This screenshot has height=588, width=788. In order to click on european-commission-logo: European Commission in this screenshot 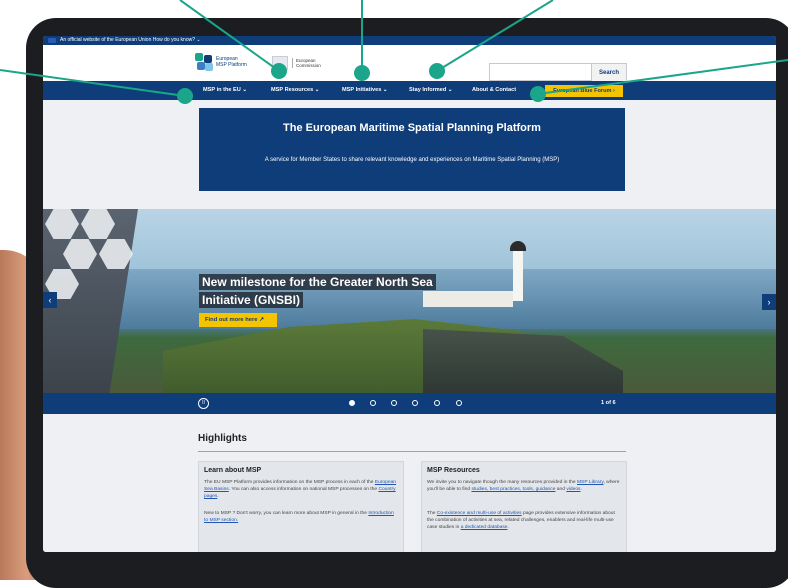, I will do `click(307, 63)`.